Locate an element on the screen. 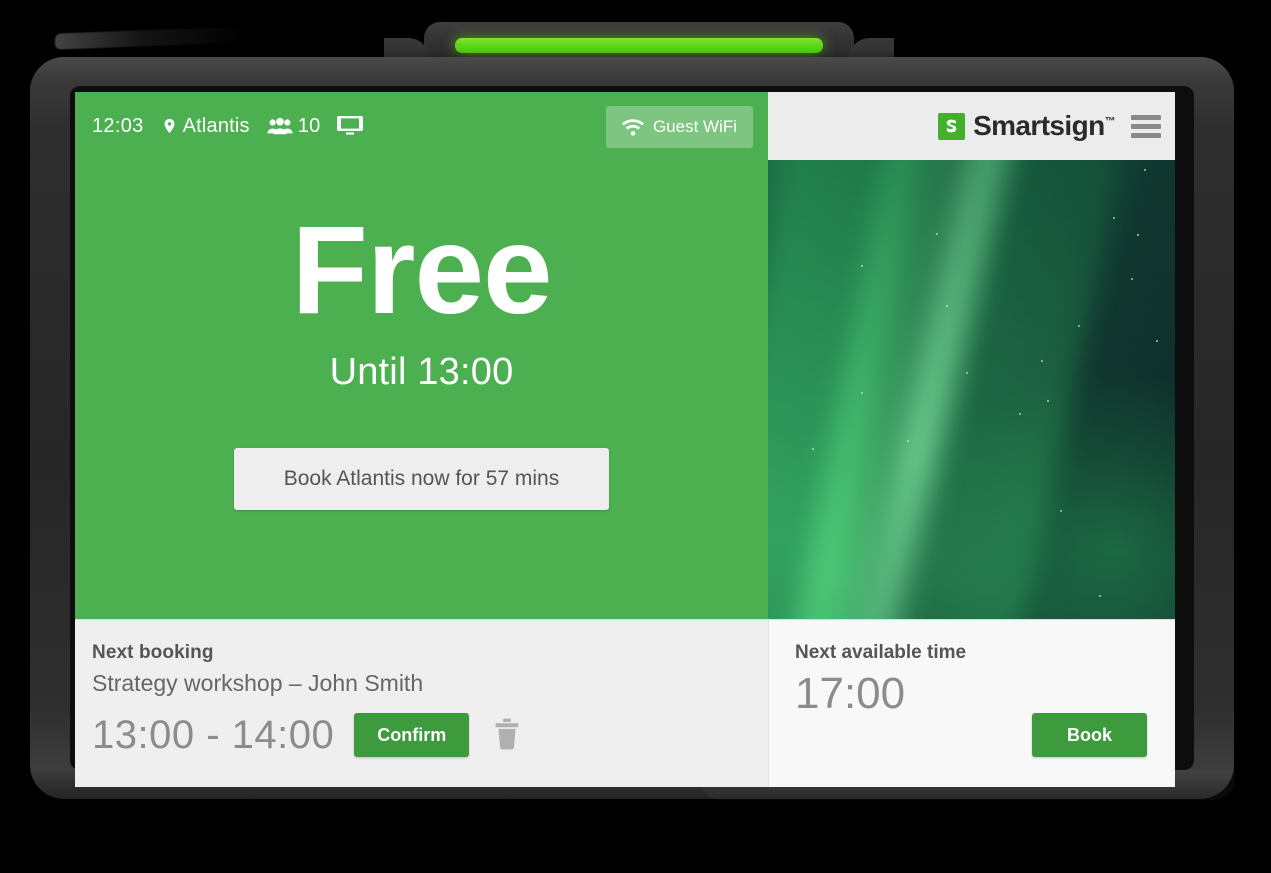 The width and height of the screenshot is (1271, 873). bezel-glare-reflection is located at coordinates (150, 38).